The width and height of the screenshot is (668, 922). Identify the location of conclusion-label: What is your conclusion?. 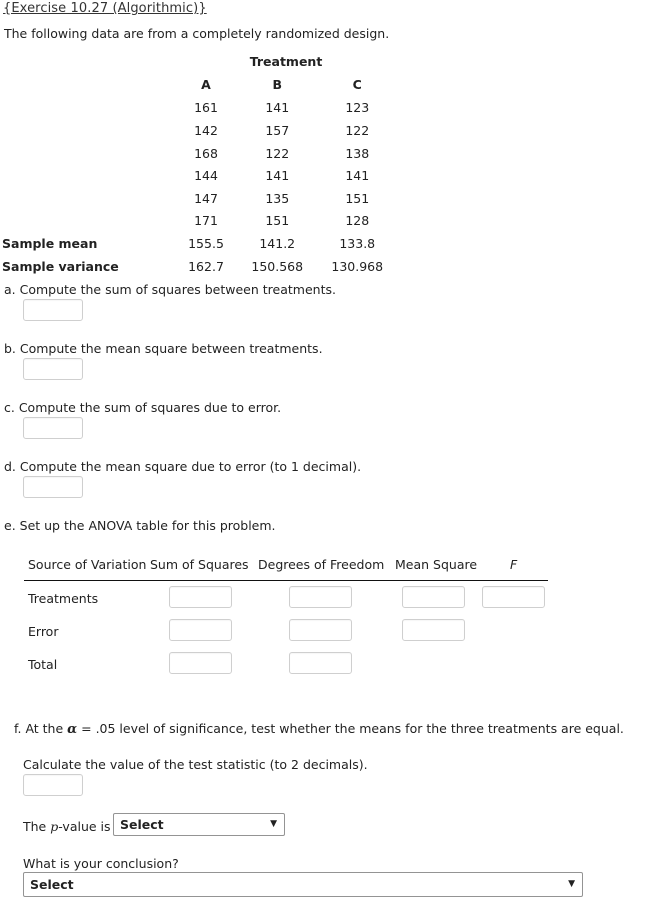
(101, 863).